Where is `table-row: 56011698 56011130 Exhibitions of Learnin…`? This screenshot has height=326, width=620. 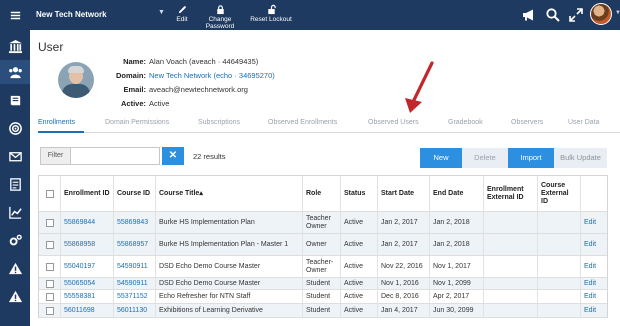
table-row: 56011698 56011130 Exhibitions of Learnin… is located at coordinates (323, 311).